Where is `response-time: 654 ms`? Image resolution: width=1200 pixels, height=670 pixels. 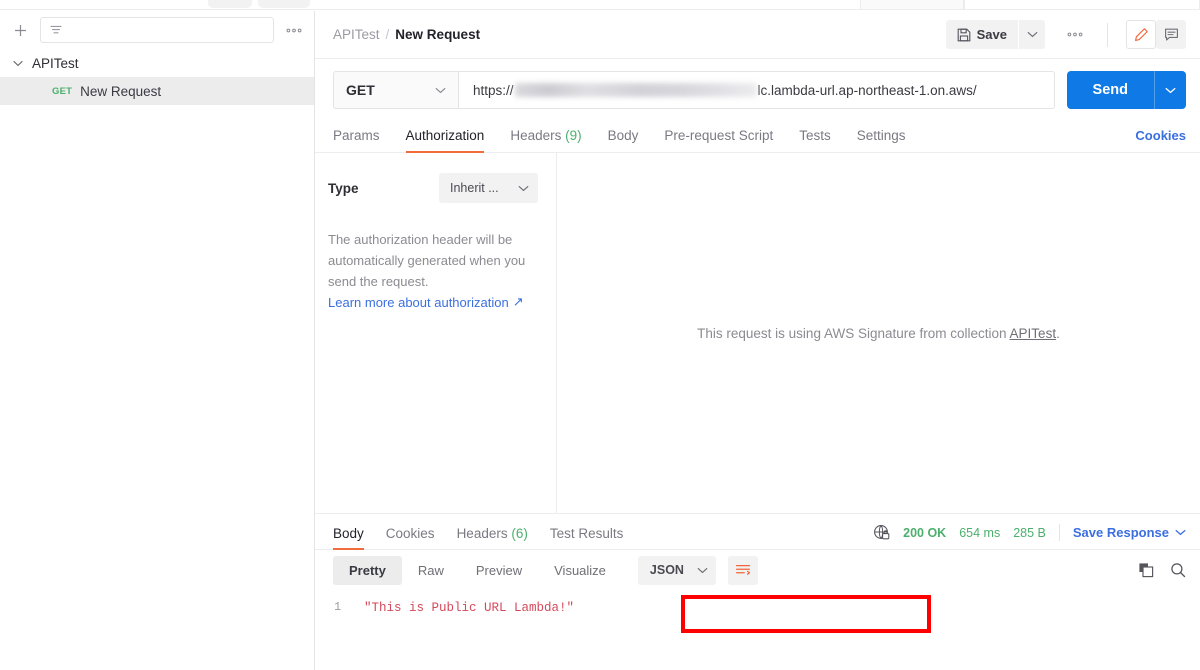 response-time: 654 ms is located at coordinates (980, 532).